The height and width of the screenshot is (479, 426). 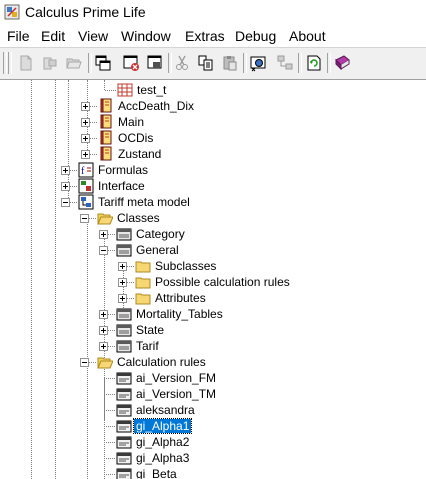 I want to click on formula-icon: f, so click(x=86, y=170).